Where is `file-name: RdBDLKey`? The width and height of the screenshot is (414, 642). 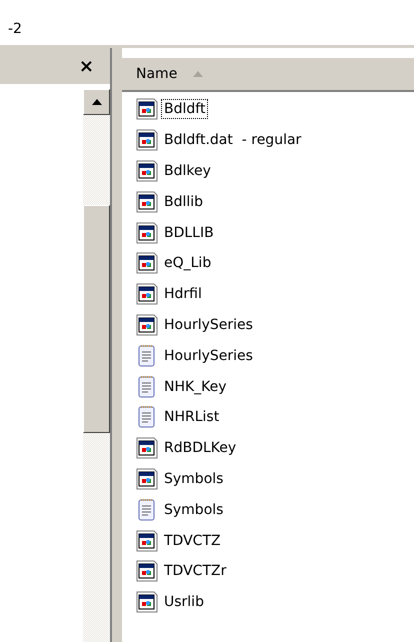
file-name: RdBDLKey is located at coordinates (200, 448).